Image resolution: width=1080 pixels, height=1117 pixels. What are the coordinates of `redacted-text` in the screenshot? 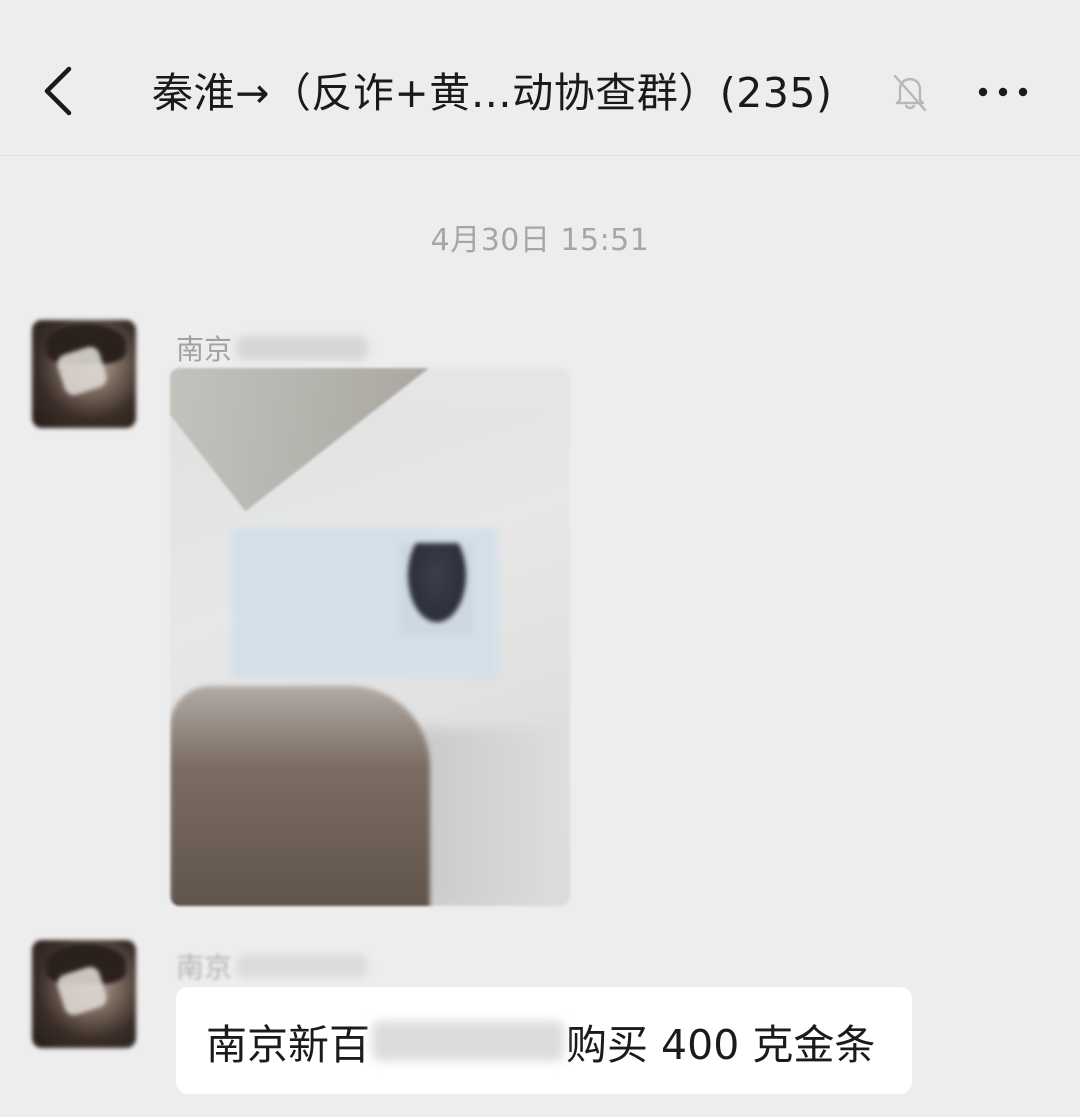 It's located at (468, 1040).